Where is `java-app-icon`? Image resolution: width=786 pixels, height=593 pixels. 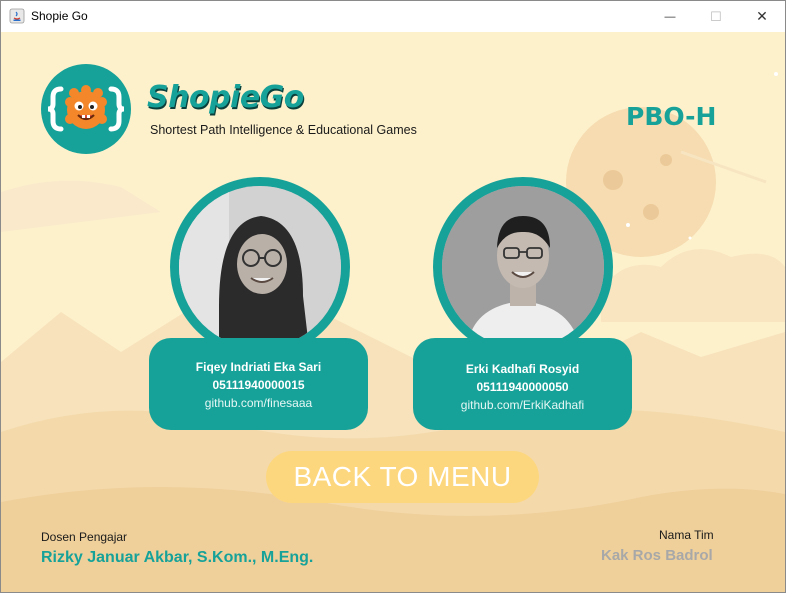 java-app-icon is located at coordinates (17, 16).